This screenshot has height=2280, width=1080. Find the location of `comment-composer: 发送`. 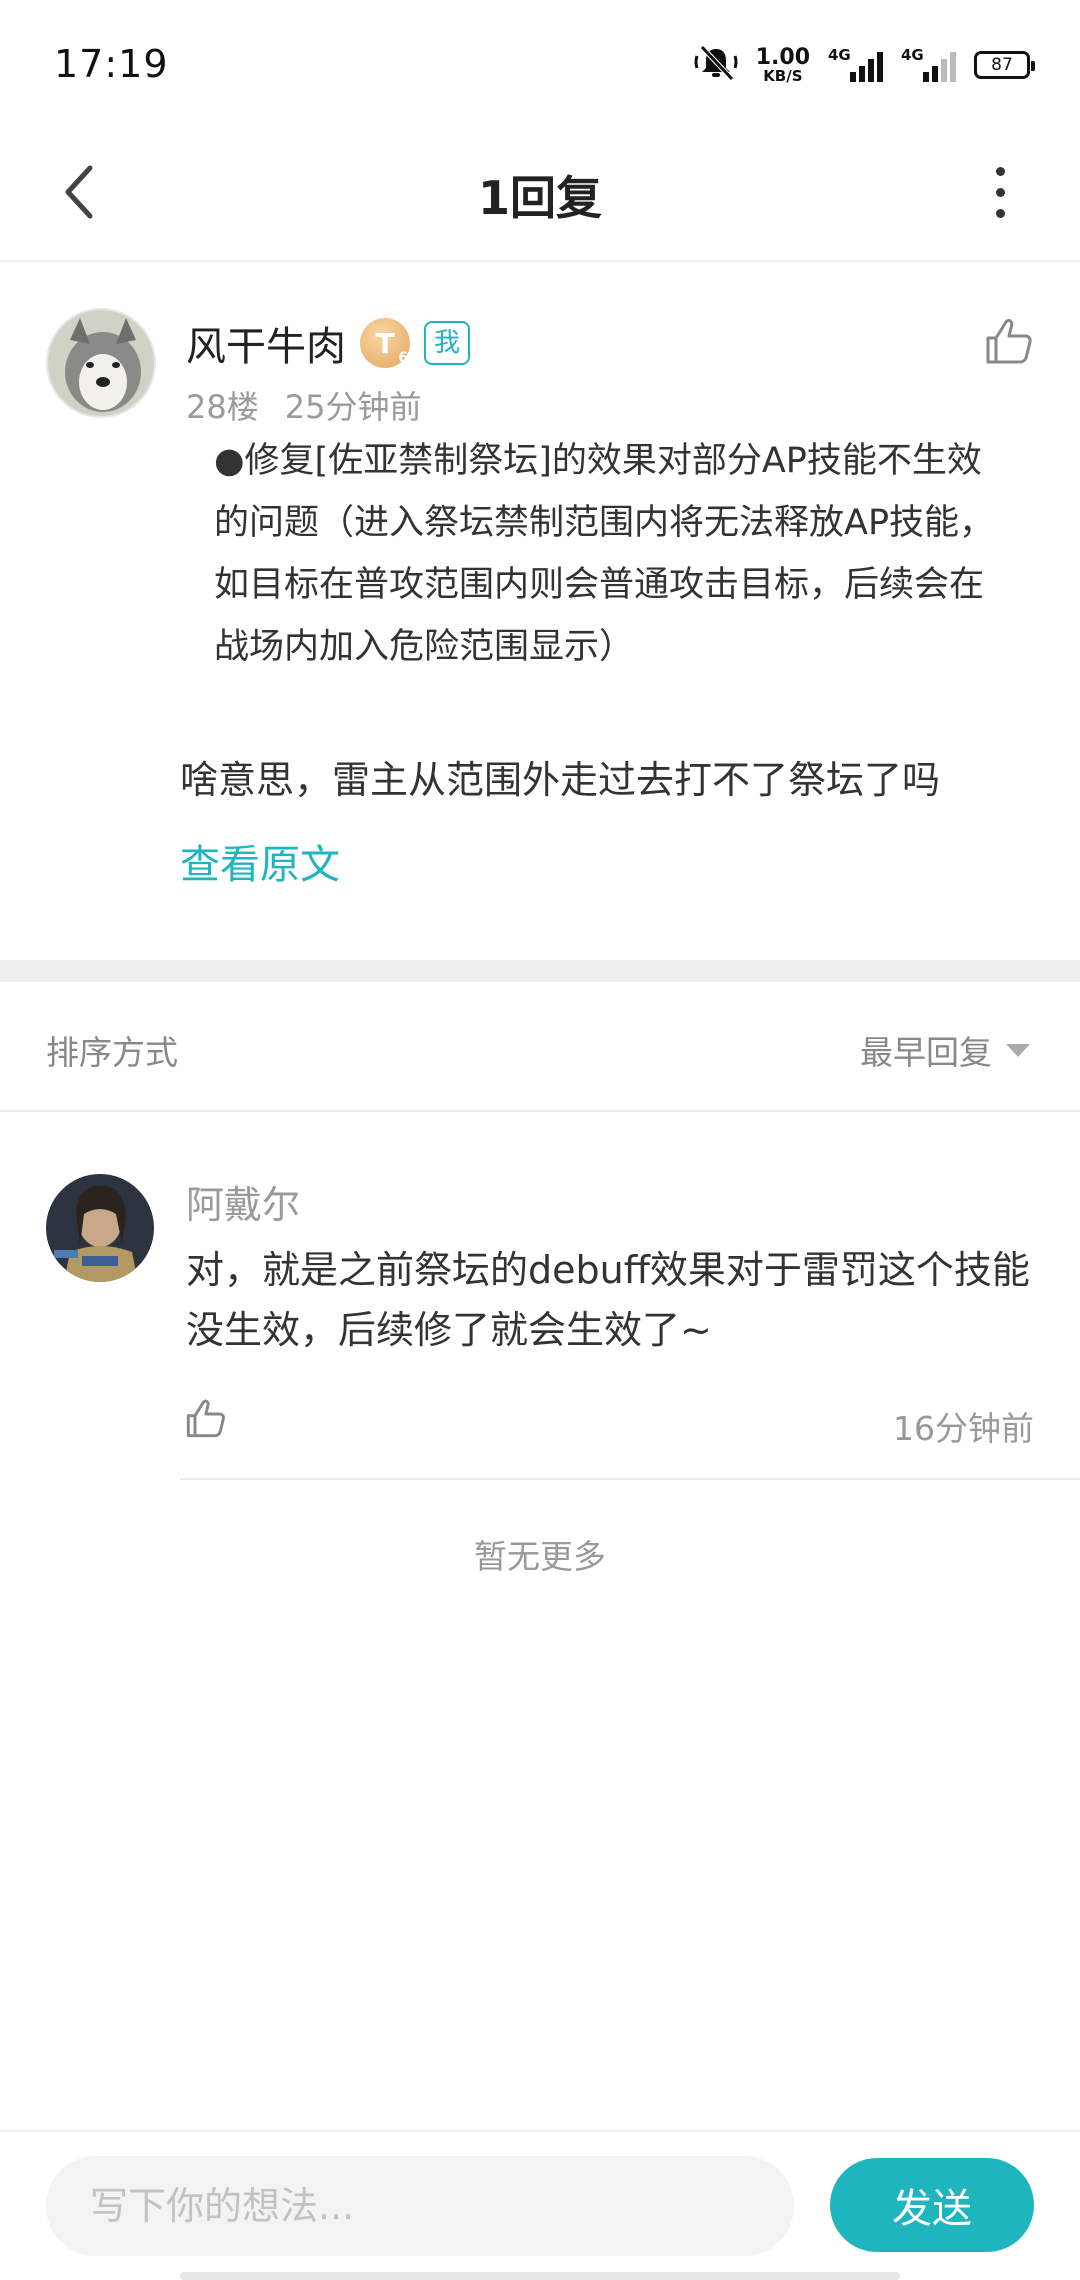

comment-composer: 发送 is located at coordinates (540, 2205).